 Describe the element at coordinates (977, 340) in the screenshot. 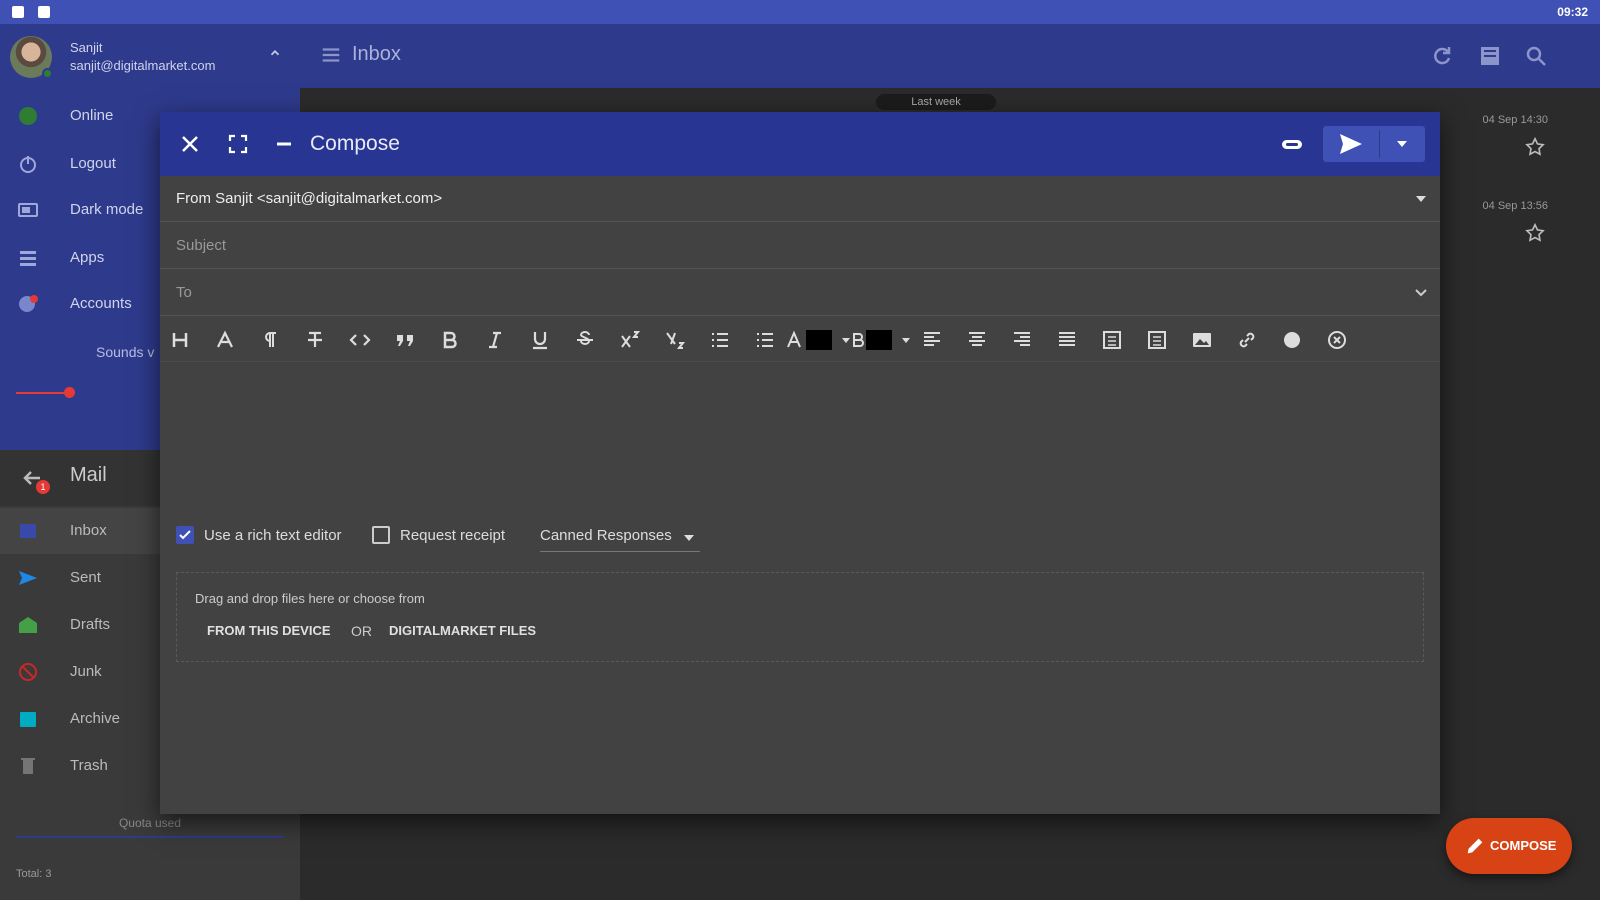

I see `align-center-icon` at that location.